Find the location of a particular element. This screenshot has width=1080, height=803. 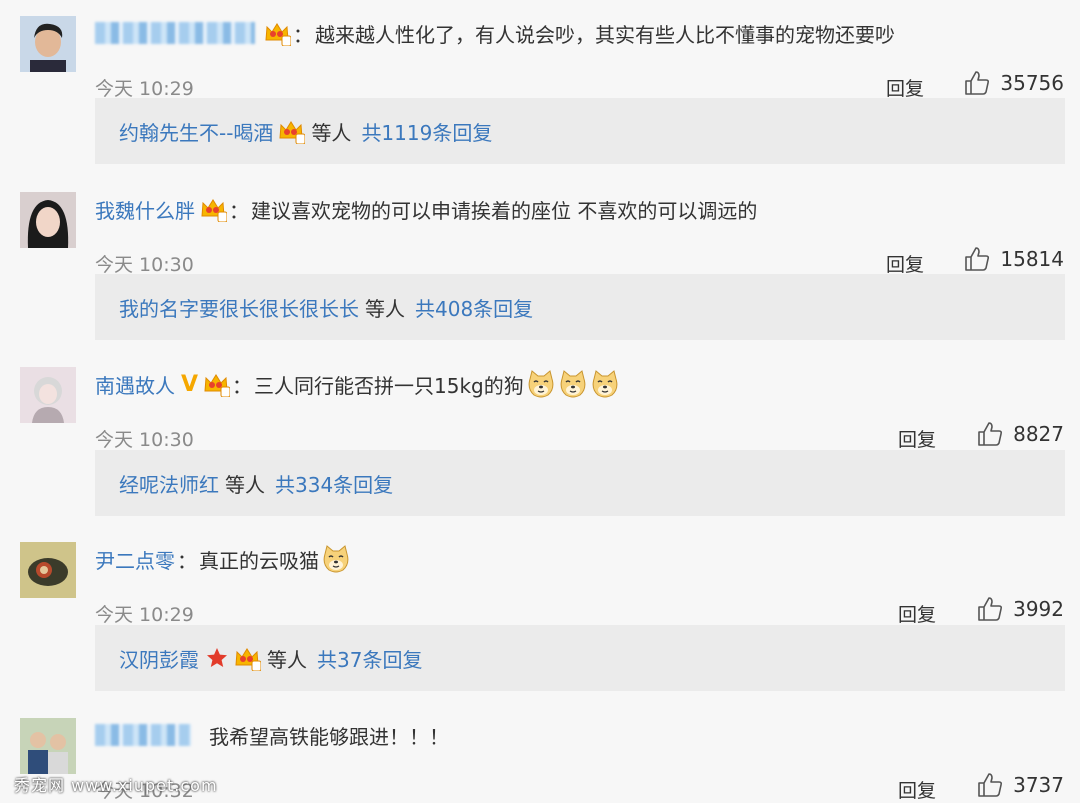

like-count: 15814 is located at coordinates (1032, 259).